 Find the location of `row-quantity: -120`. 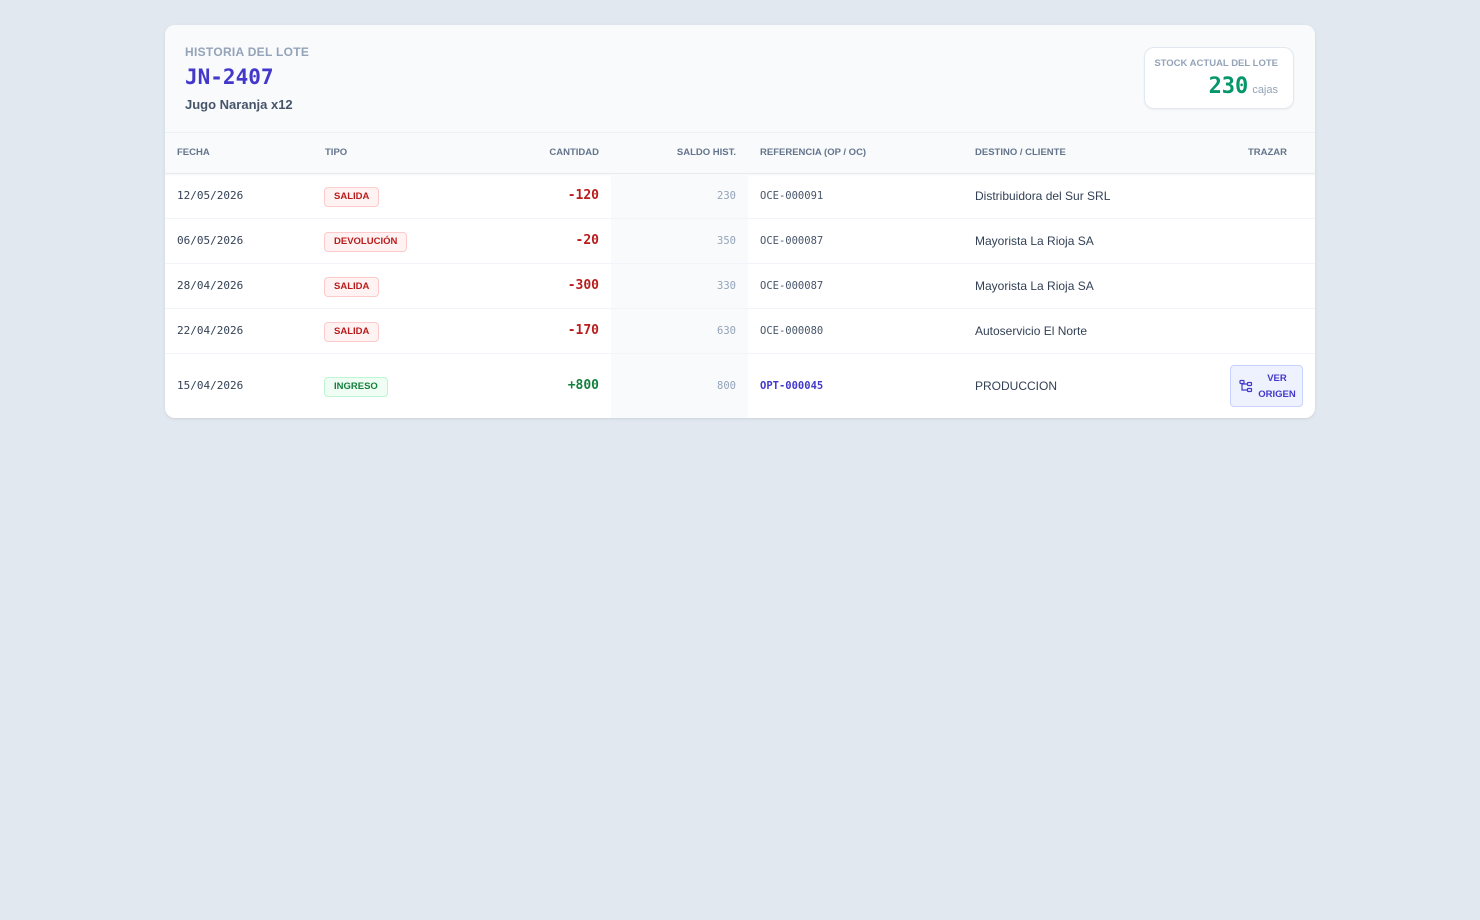

row-quantity: -120 is located at coordinates (583, 195).